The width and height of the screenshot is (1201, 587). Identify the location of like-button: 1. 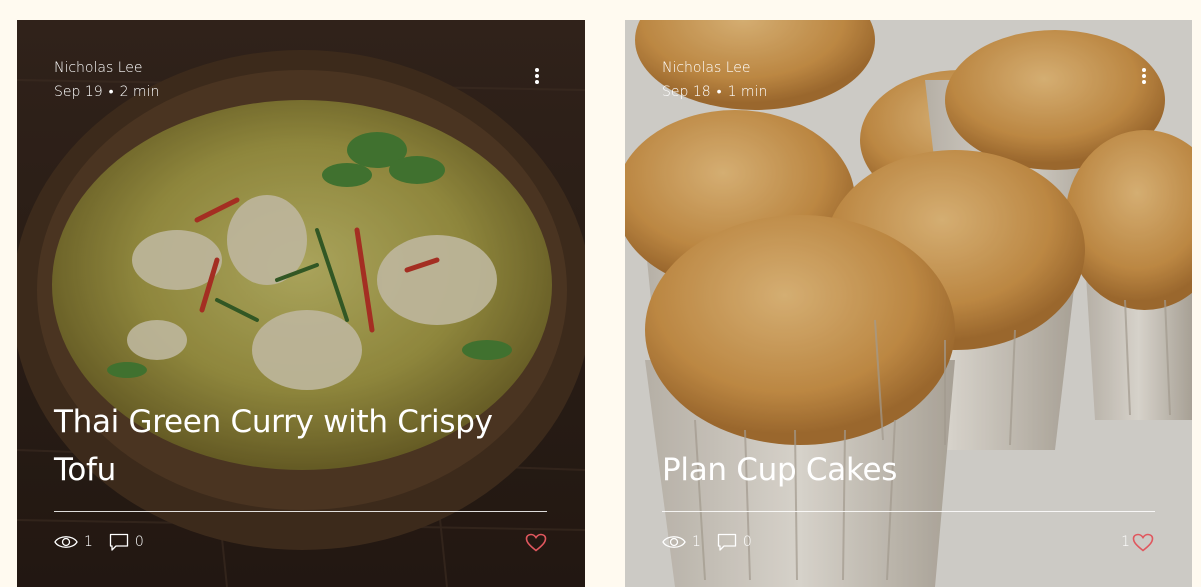
(1137, 542).